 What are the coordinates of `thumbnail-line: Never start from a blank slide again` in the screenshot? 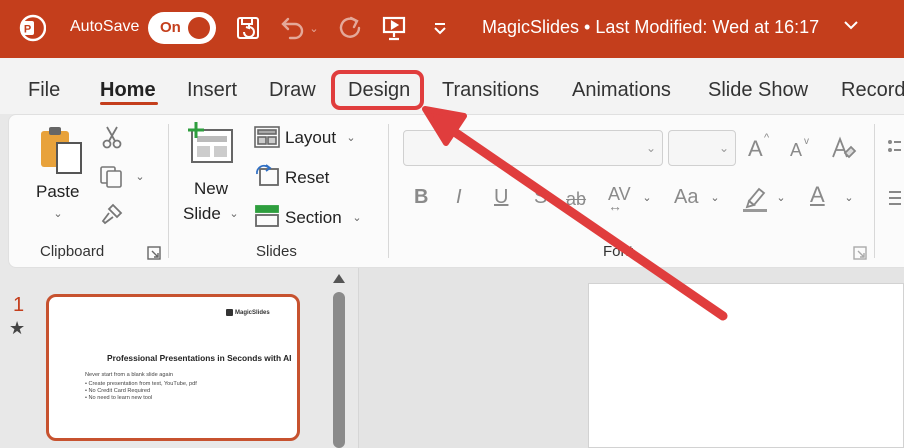 It's located at (129, 375).